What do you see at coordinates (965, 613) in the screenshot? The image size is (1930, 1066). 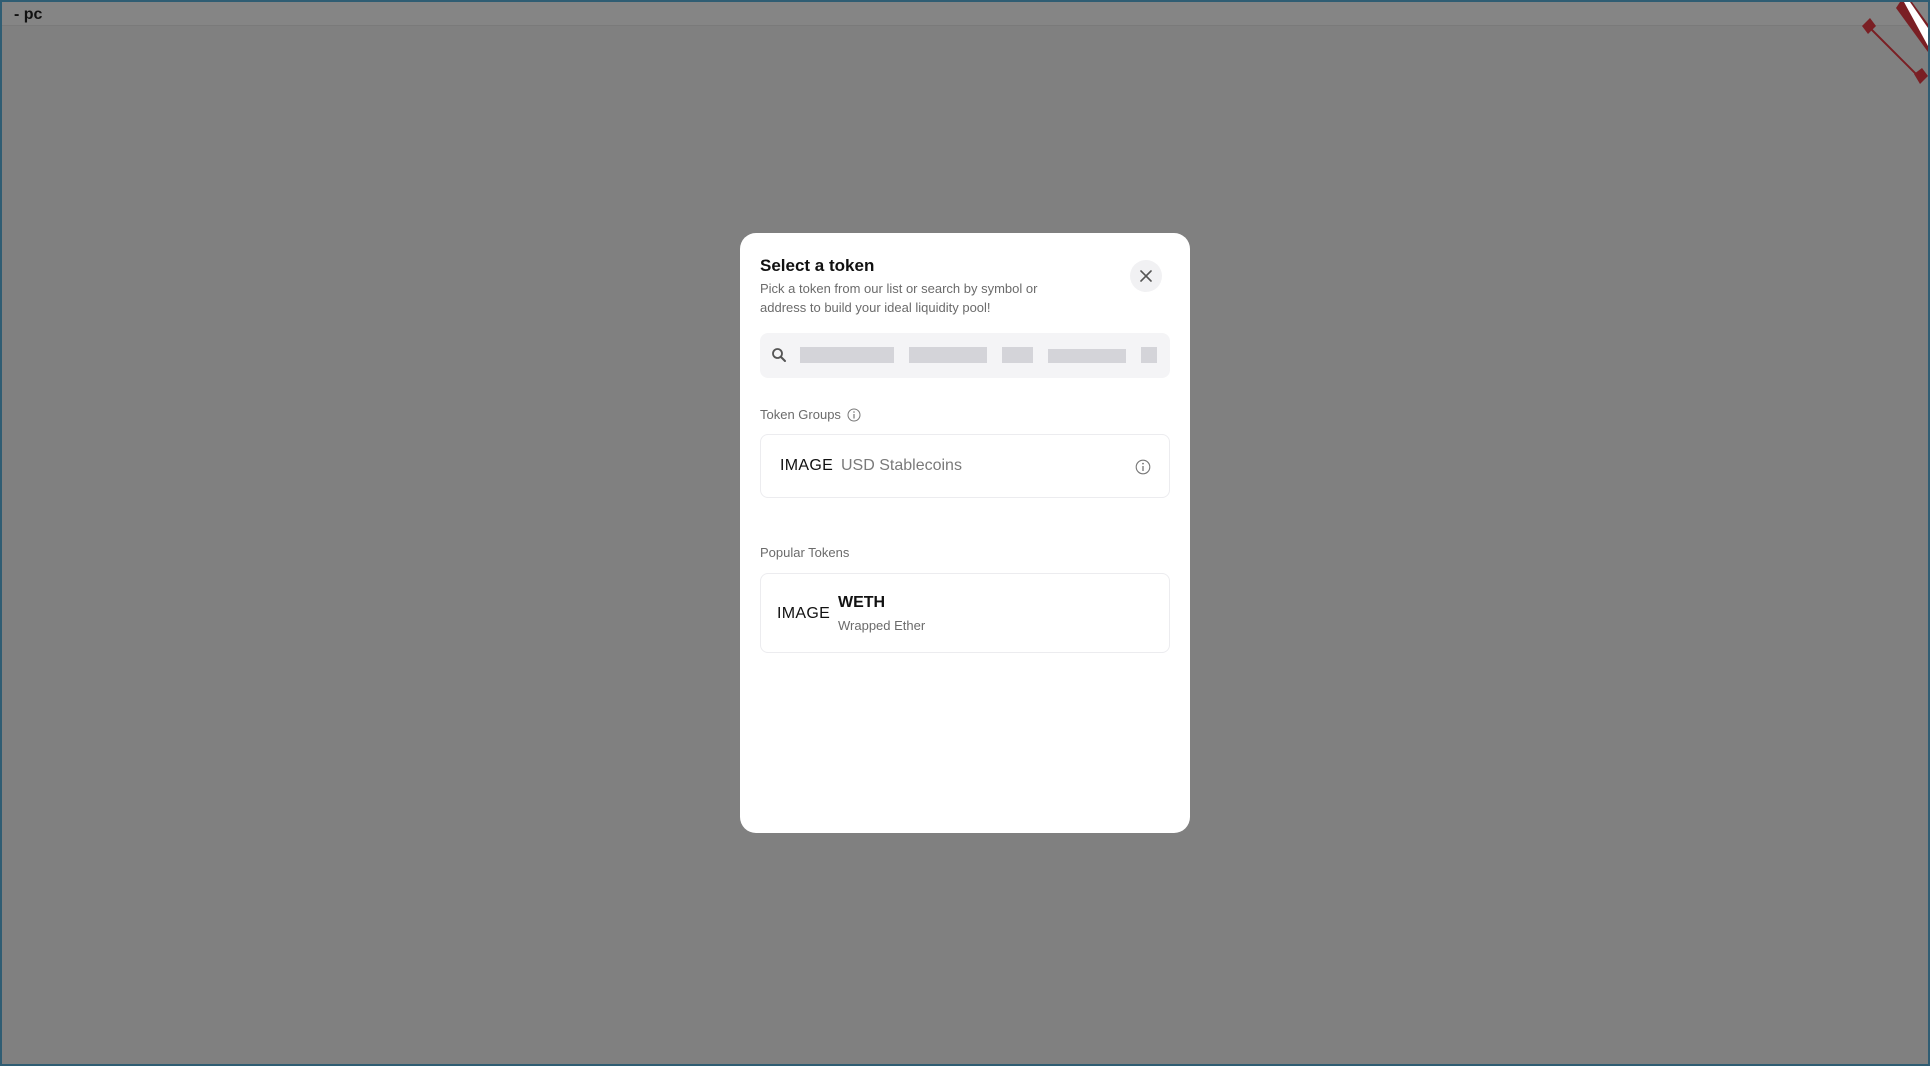 I see `token-item: IMAGE WETH Wrapped Ether` at bounding box center [965, 613].